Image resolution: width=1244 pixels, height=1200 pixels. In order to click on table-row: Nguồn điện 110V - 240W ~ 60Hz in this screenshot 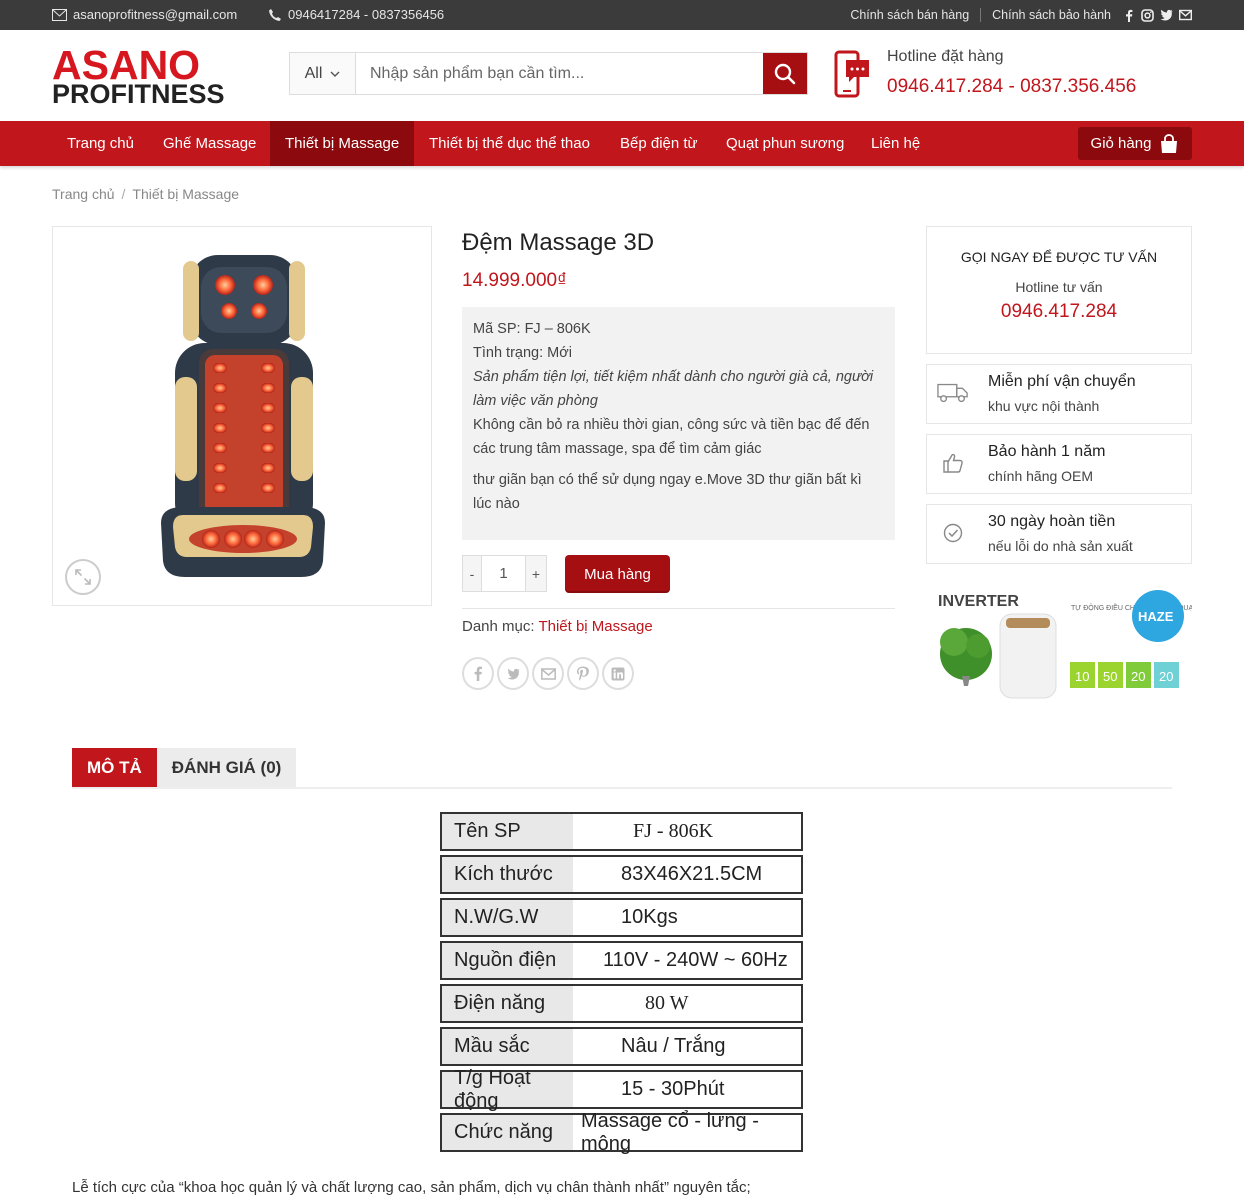, I will do `click(621, 960)`.